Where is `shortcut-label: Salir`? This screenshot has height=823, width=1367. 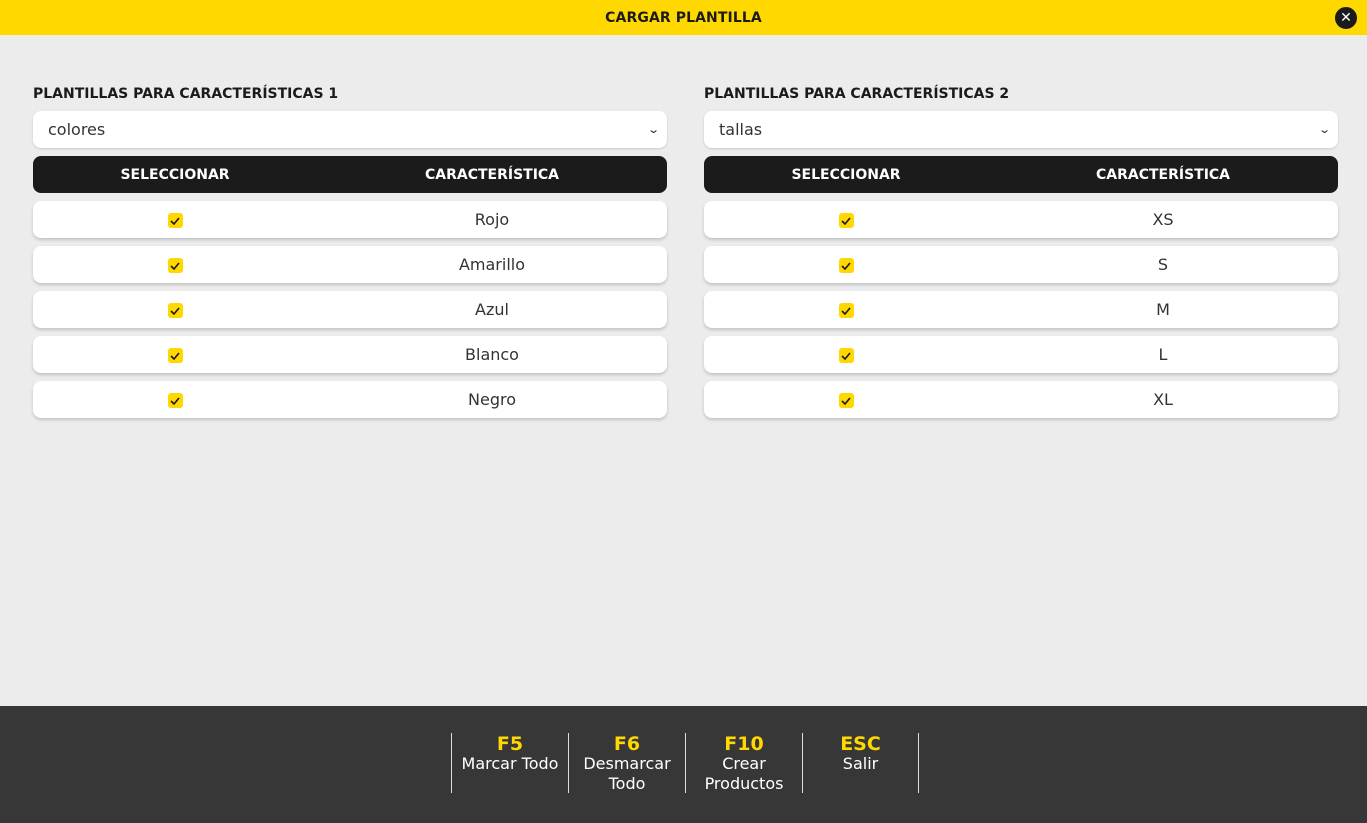 shortcut-label: Salir is located at coordinates (860, 763).